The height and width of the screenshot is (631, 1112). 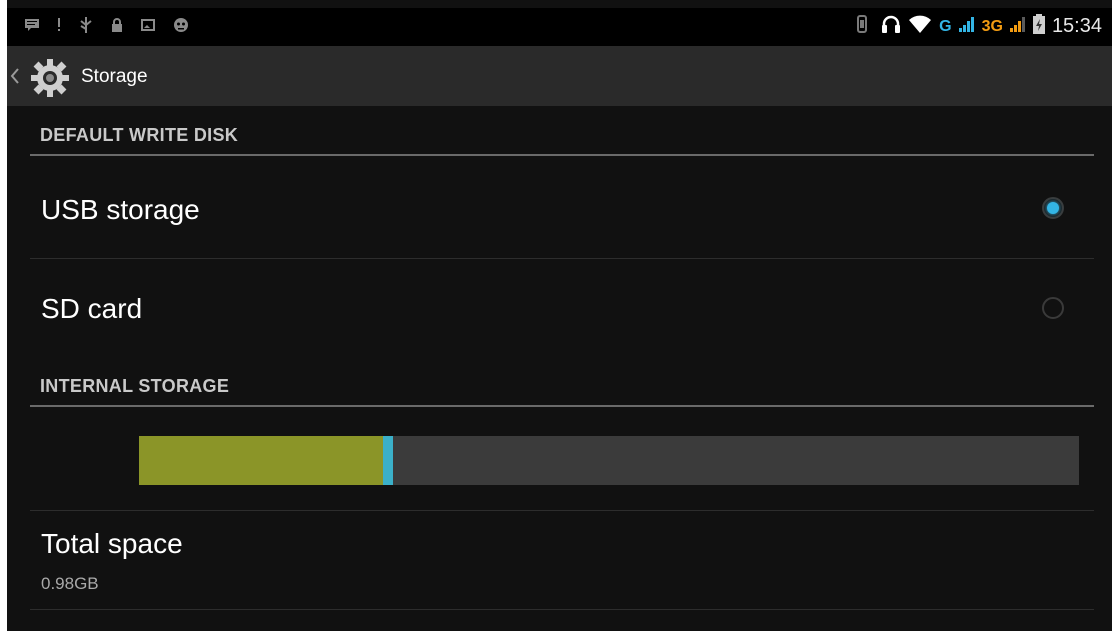 I want to click on vibrate-icon, so click(x=862, y=26).